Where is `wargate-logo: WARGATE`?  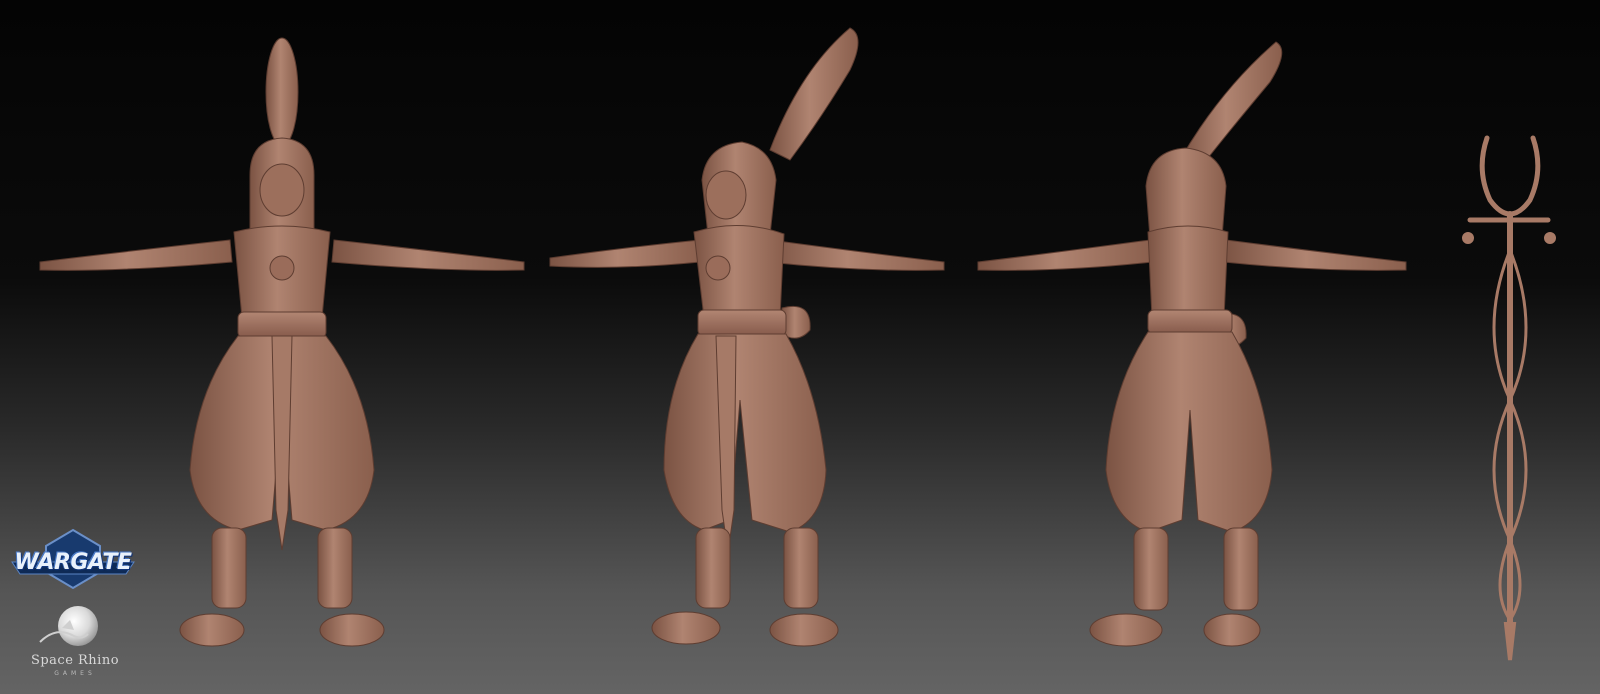
wargate-logo: WARGATE is located at coordinates (73, 561).